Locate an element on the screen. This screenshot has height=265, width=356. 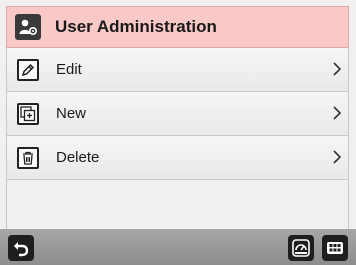
page-title: User Administration is located at coordinates (136, 26).